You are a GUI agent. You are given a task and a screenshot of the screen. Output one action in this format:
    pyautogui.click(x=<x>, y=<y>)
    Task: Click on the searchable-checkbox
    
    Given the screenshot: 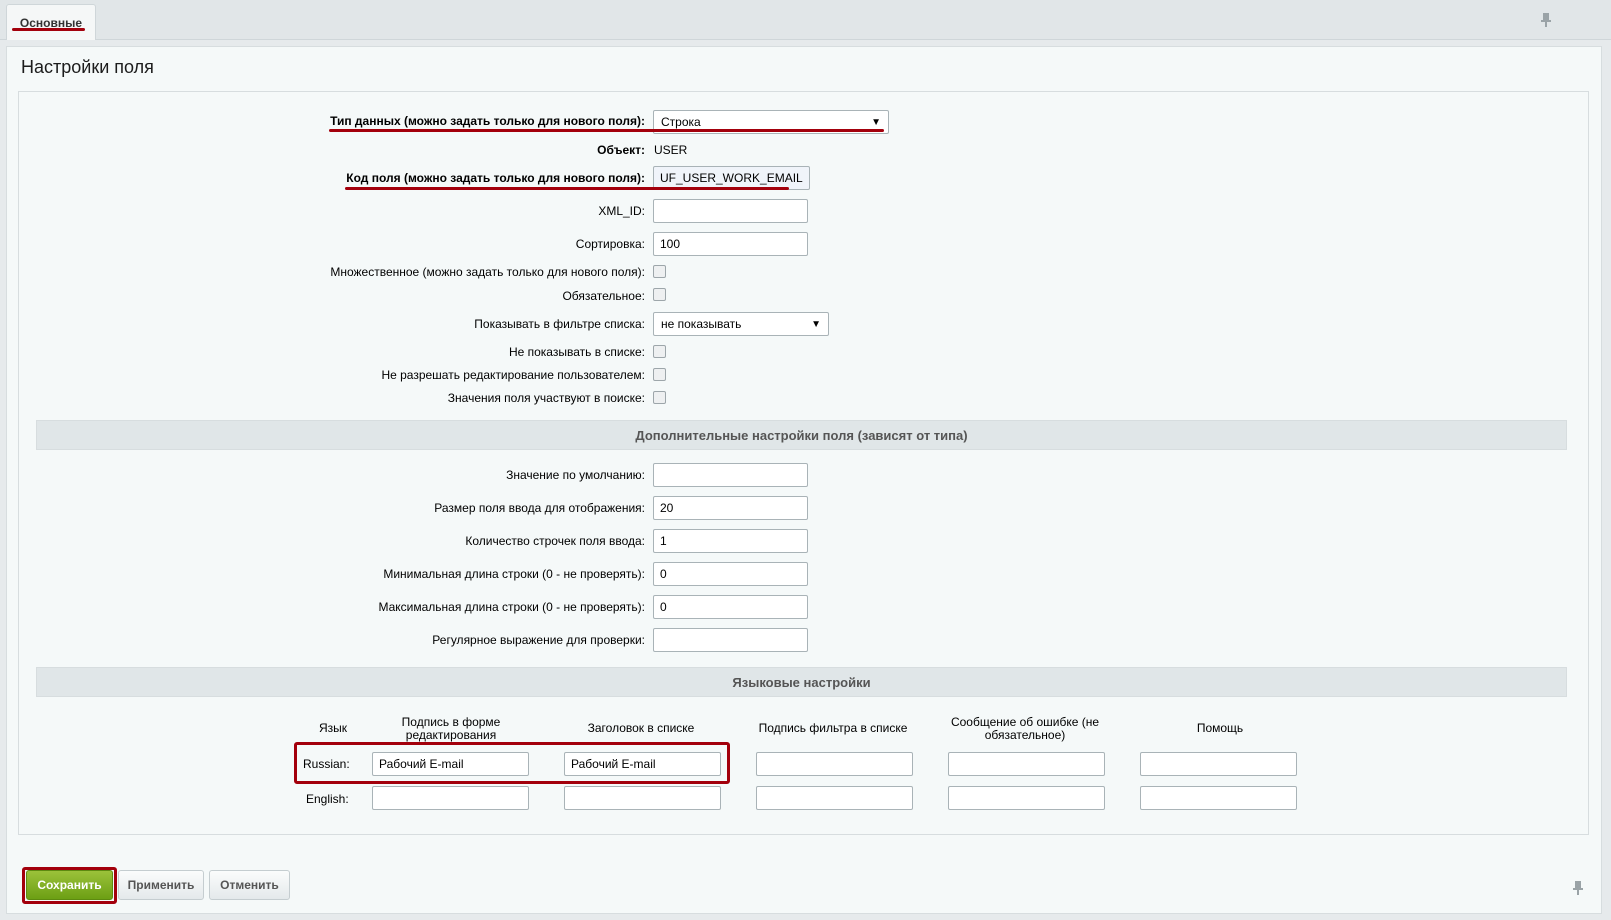 What is the action you would take?
    pyautogui.click(x=659, y=397)
    